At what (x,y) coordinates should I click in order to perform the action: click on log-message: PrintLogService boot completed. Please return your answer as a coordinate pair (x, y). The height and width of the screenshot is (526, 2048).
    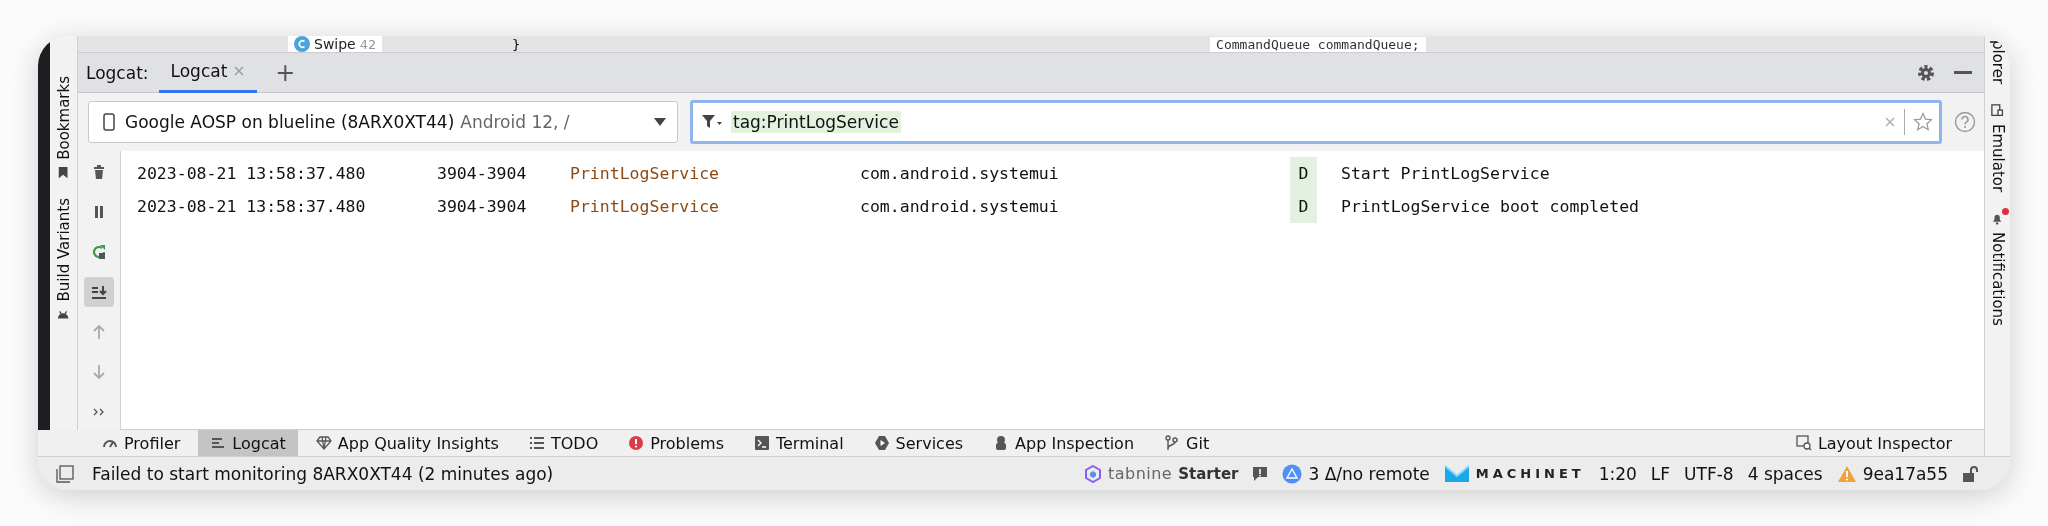
    Looking at the image, I should click on (1490, 206).